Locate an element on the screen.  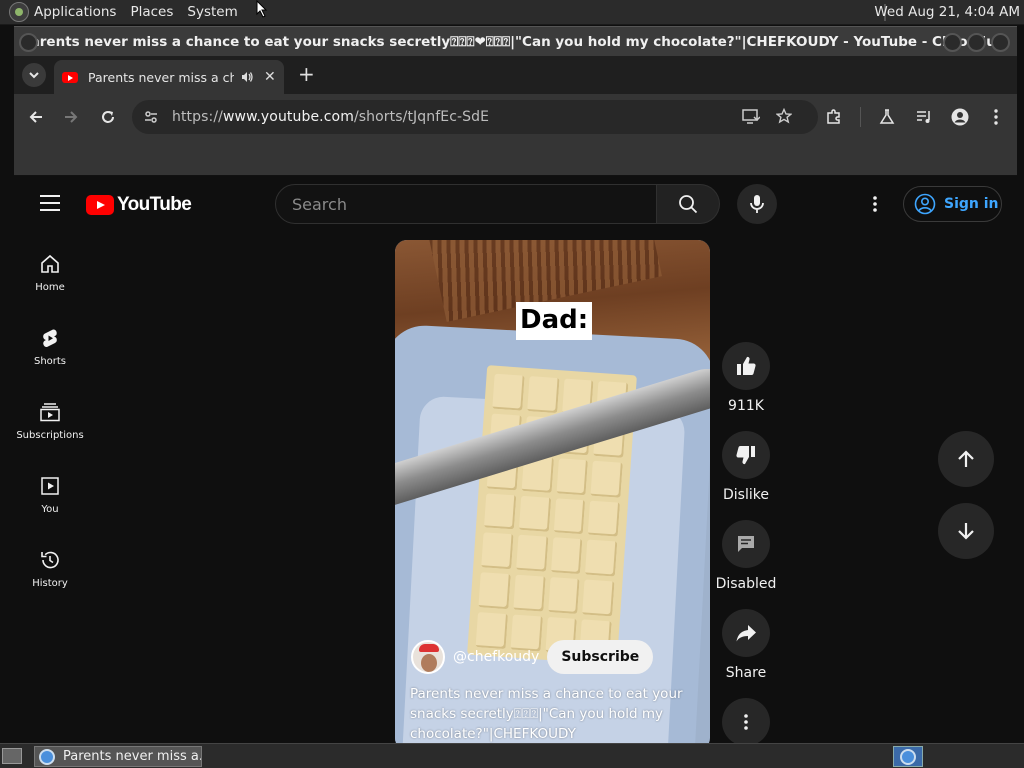
next-short-button is located at coordinates (966, 531).